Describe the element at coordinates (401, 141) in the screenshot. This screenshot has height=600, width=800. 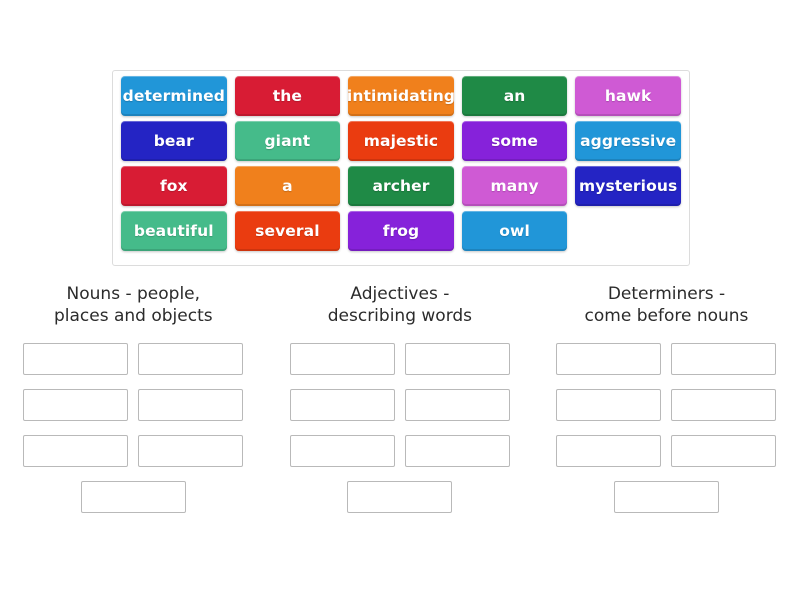
I see `word-tile: majestic` at that location.